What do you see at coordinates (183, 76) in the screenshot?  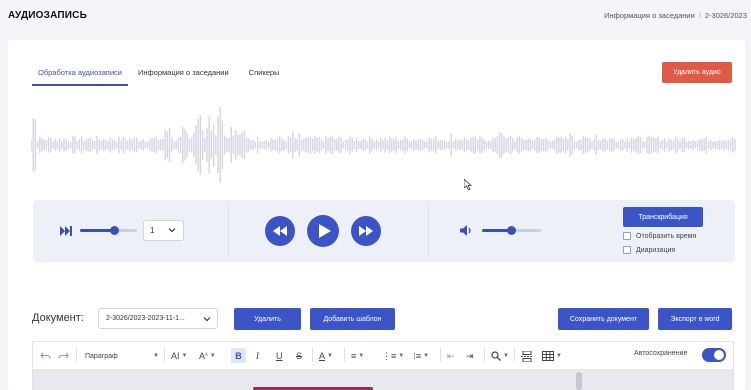 I see `tab-session-info: Информация о заседании` at bounding box center [183, 76].